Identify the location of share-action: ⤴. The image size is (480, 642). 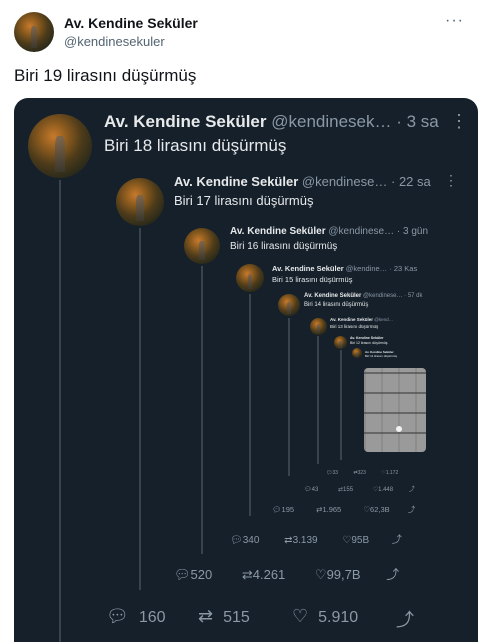
(410, 619).